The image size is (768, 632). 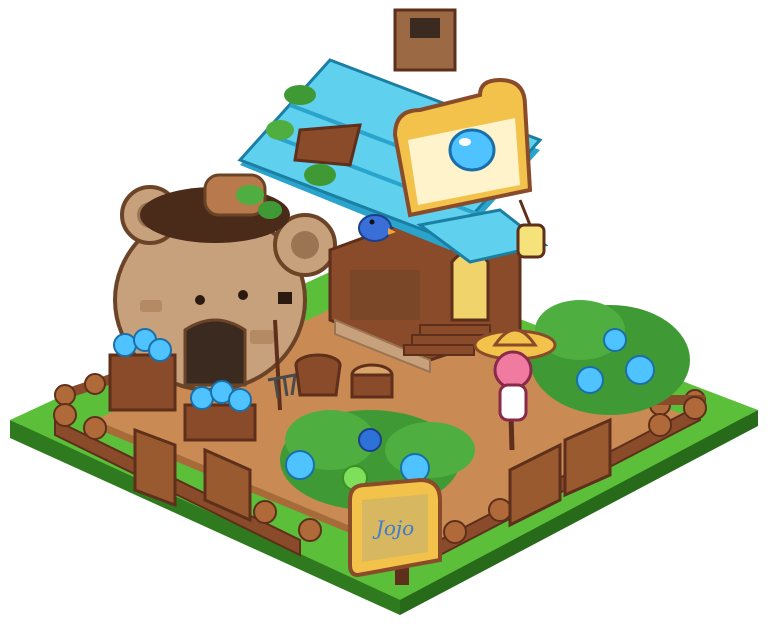 I want to click on lantern-icon, so click(x=531, y=229).